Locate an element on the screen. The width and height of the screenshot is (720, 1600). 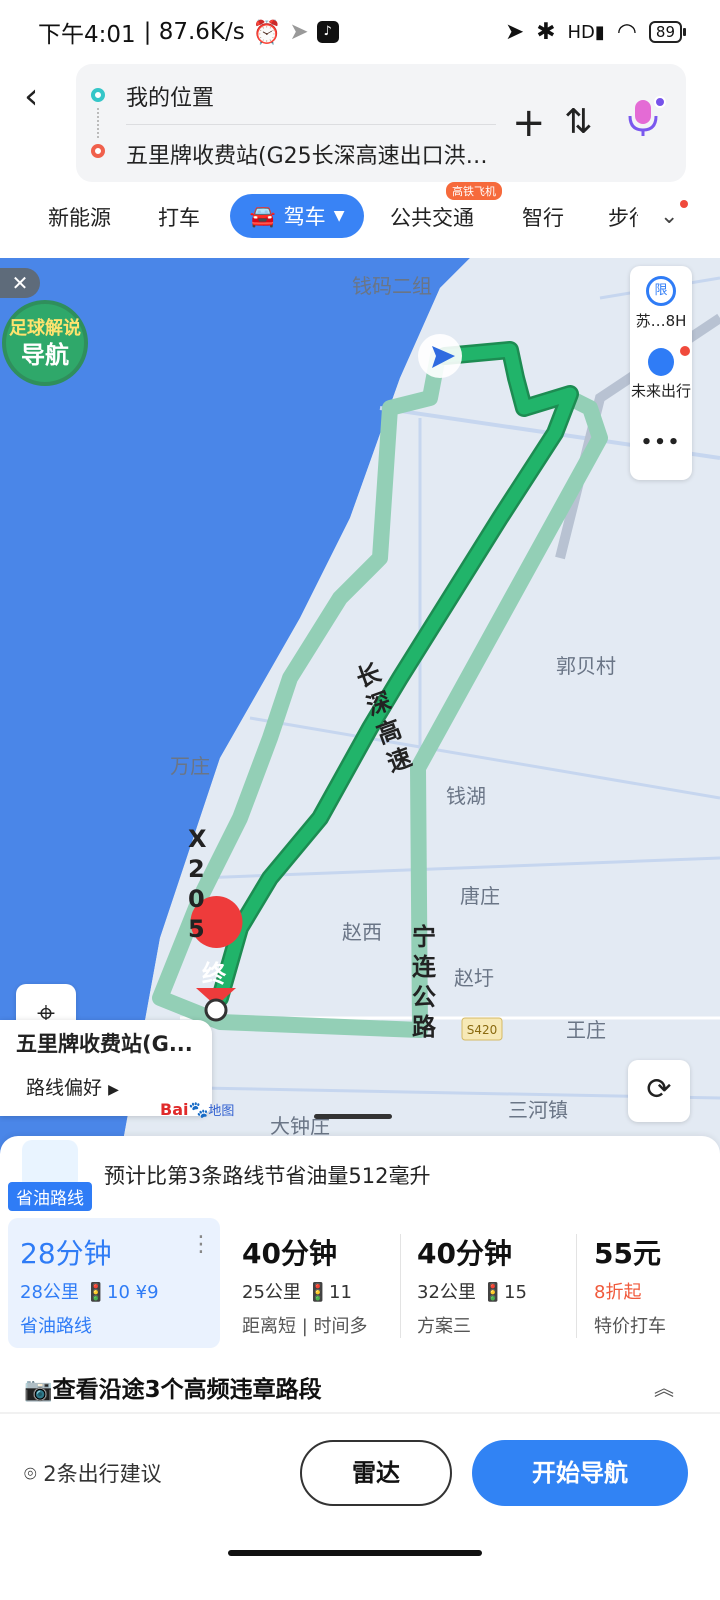
option-tag: 方案三 is located at coordinates (444, 1326).